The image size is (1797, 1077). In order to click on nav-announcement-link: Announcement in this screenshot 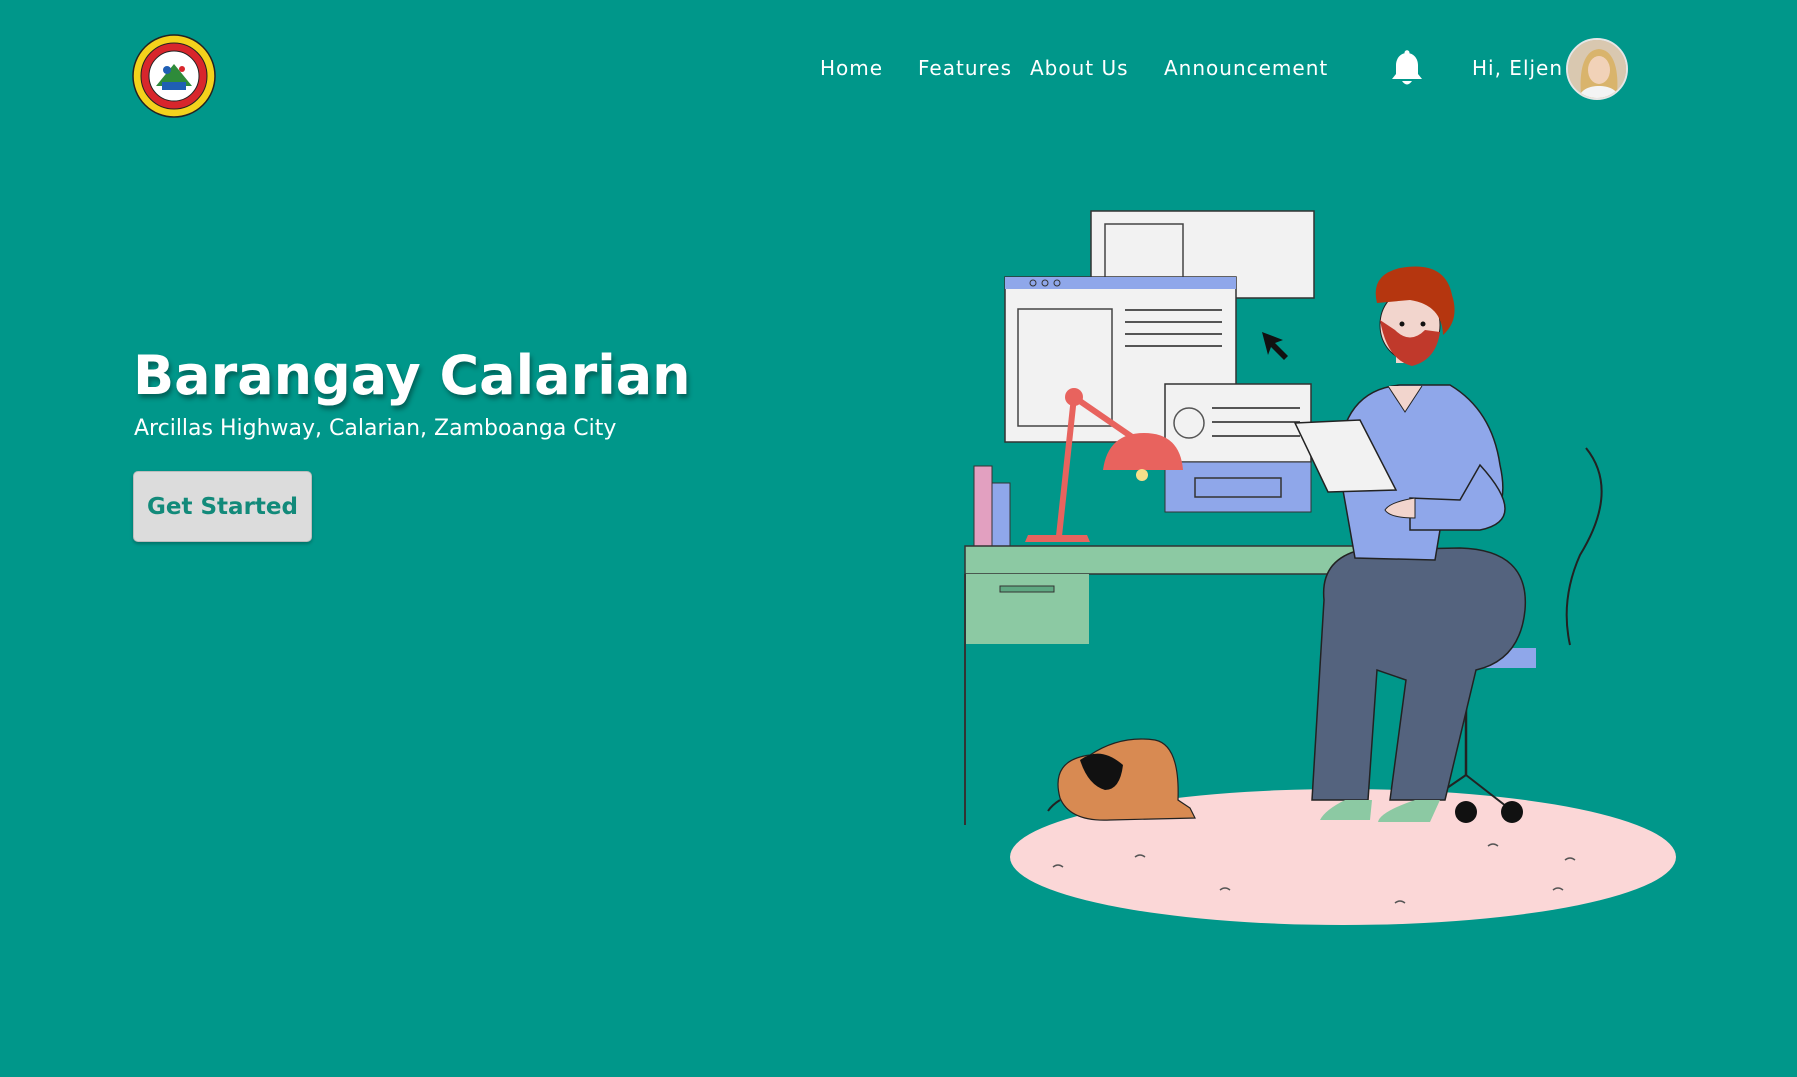, I will do `click(1246, 68)`.